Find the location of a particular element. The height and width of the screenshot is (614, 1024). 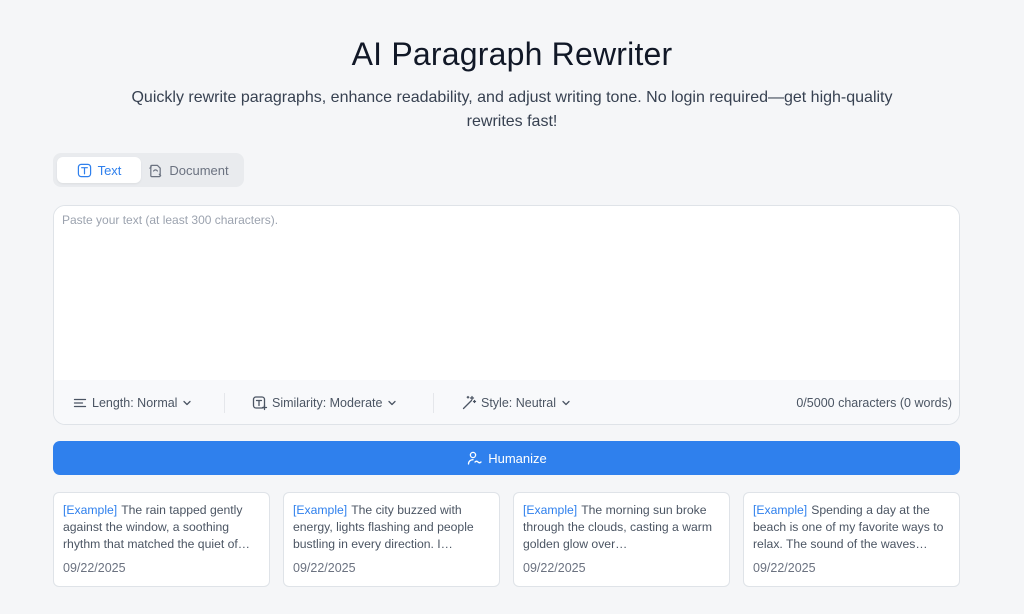

humanize-button: Humanize is located at coordinates (506, 458).